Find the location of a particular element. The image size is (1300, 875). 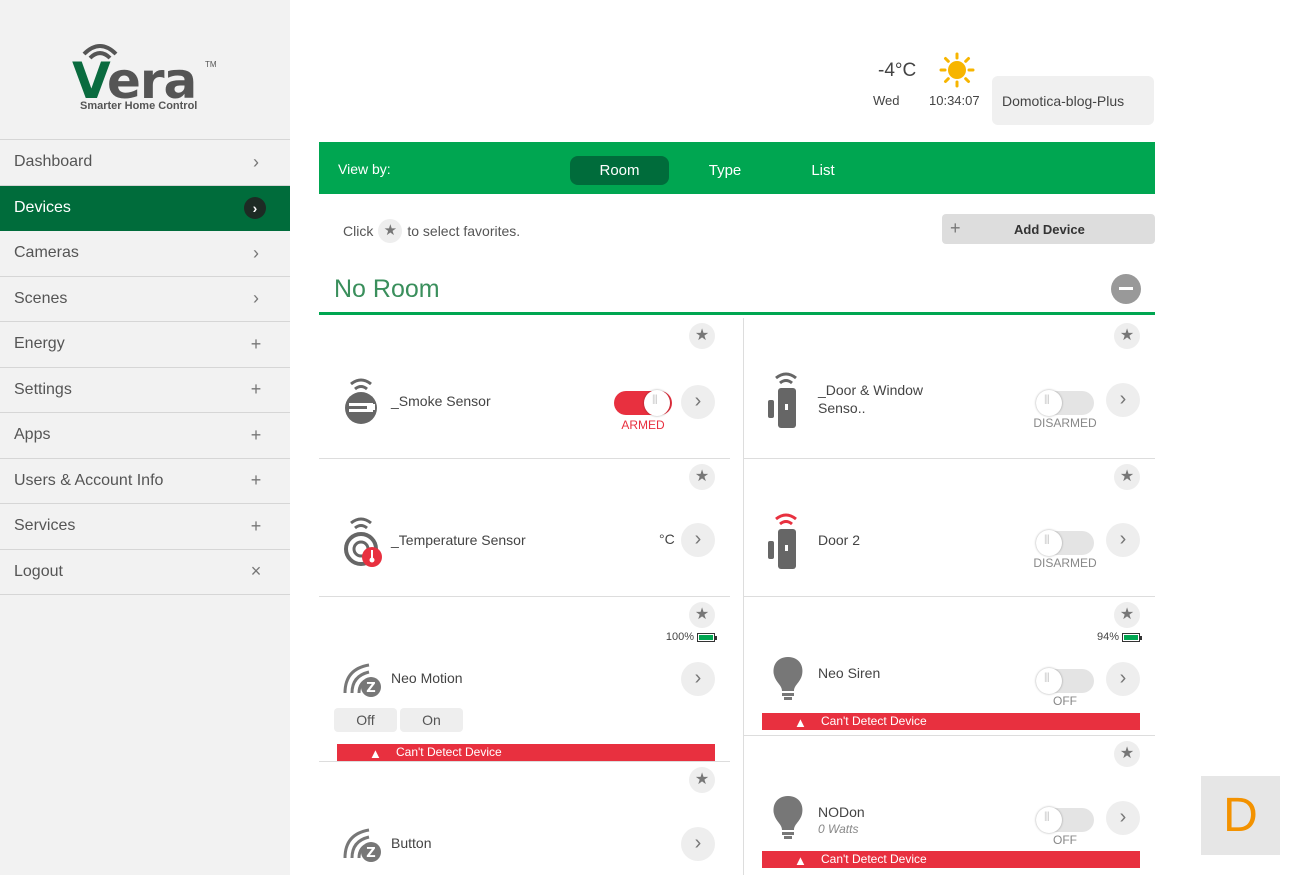

sidebar-item-label: Services is located at coordinates (45, 526).